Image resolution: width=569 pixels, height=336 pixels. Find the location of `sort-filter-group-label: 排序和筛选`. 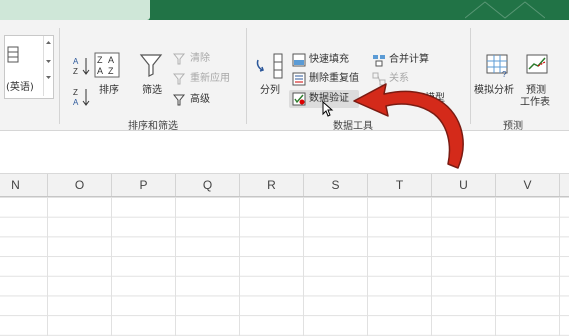

sort-filter-group-label: 排序和筛选 is located at coordinates (153, 126).